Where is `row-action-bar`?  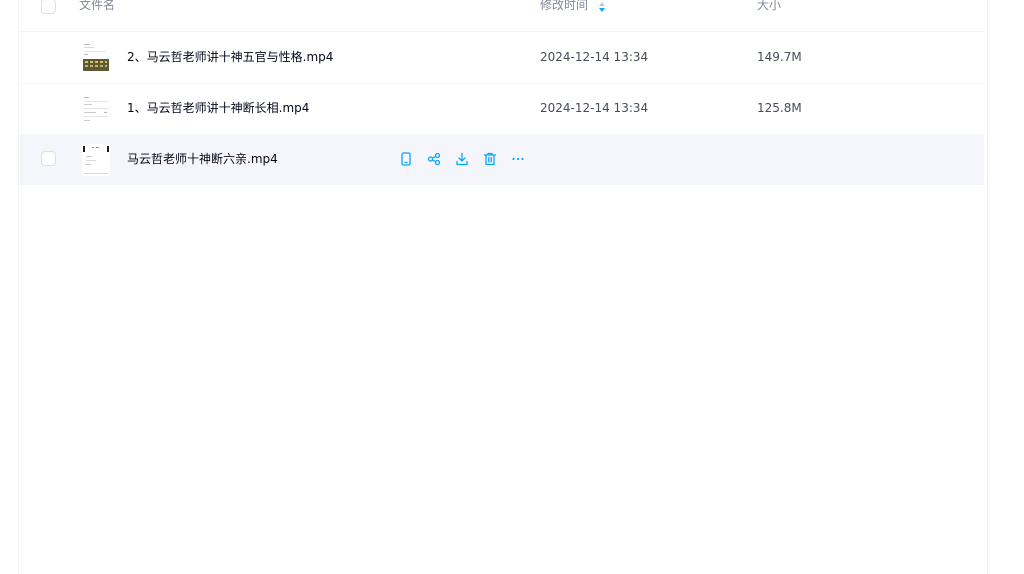 row-action-bar is located at coordinates (462, 159).